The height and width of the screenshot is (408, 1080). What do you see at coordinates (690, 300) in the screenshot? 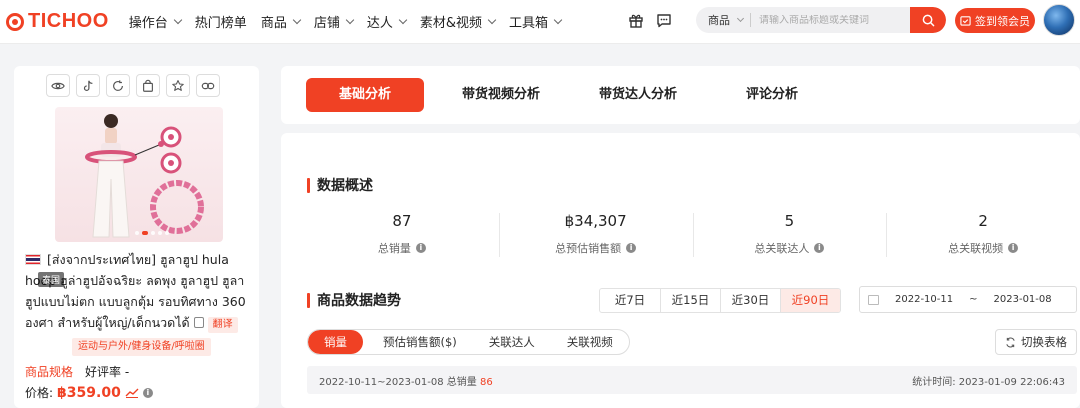
I see `range-15-days: 近15日` at bounding box center [690, 300].